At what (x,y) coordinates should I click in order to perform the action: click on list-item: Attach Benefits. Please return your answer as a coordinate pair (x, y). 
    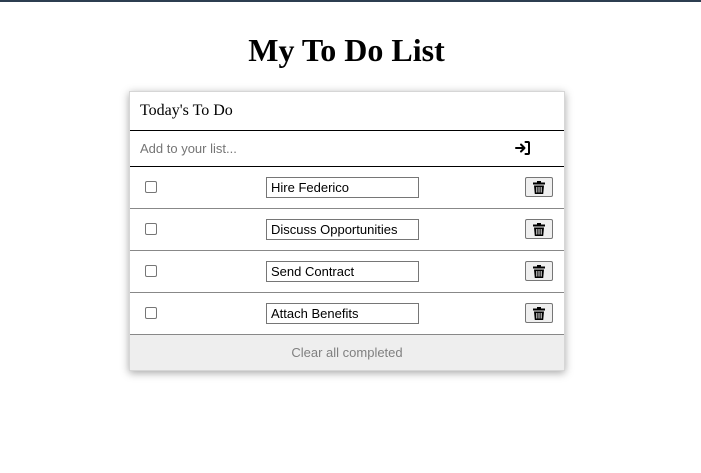
    Looking at the image, I should click on (347, 314).